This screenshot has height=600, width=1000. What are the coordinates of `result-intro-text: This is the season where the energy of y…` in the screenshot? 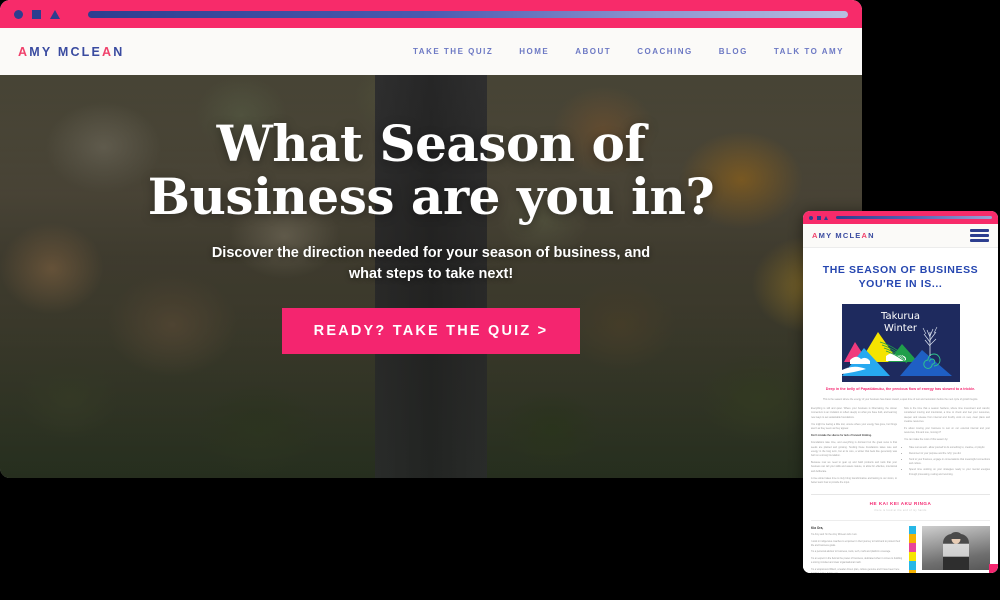 It's located at (900, 400).